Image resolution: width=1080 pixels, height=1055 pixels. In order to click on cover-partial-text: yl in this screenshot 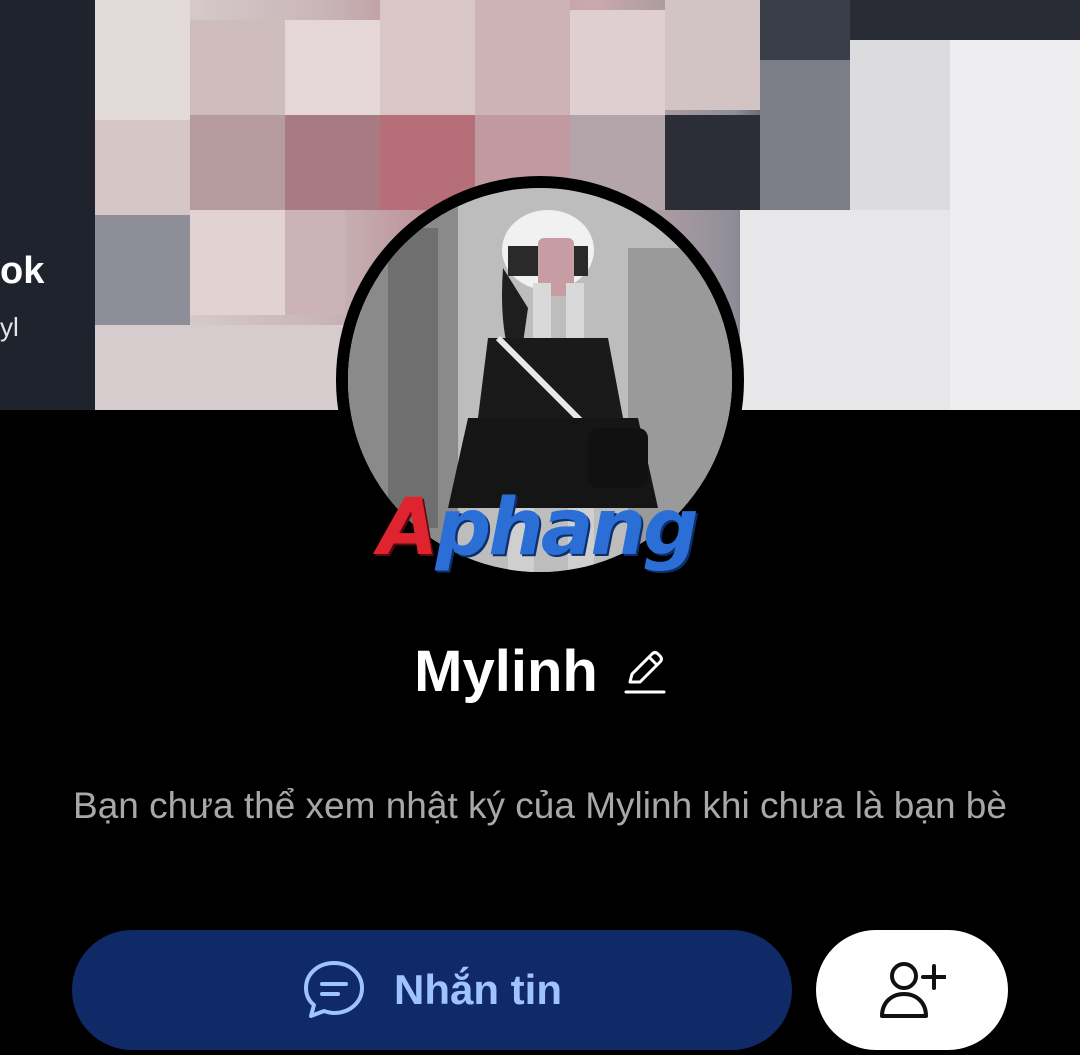, I will do `click(9, 327)`.